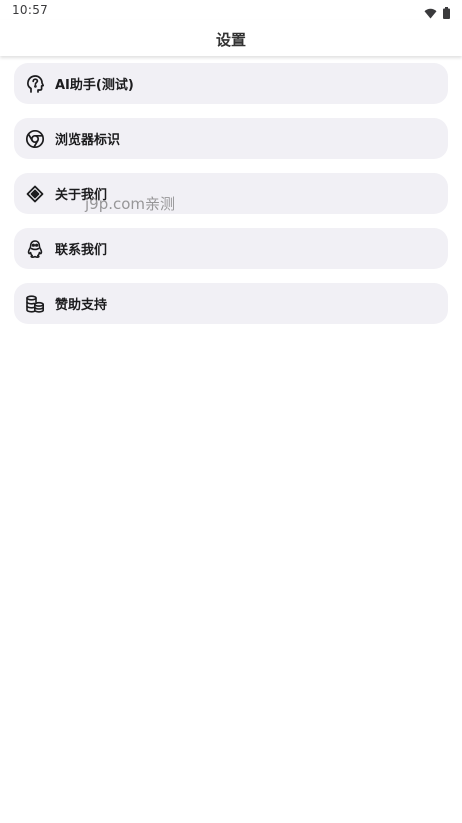 This screenshot has height=823, width=462. Describe the element at coordinates (35, 249) in the screenshot. I see `qq-penguin-icon` at that location.